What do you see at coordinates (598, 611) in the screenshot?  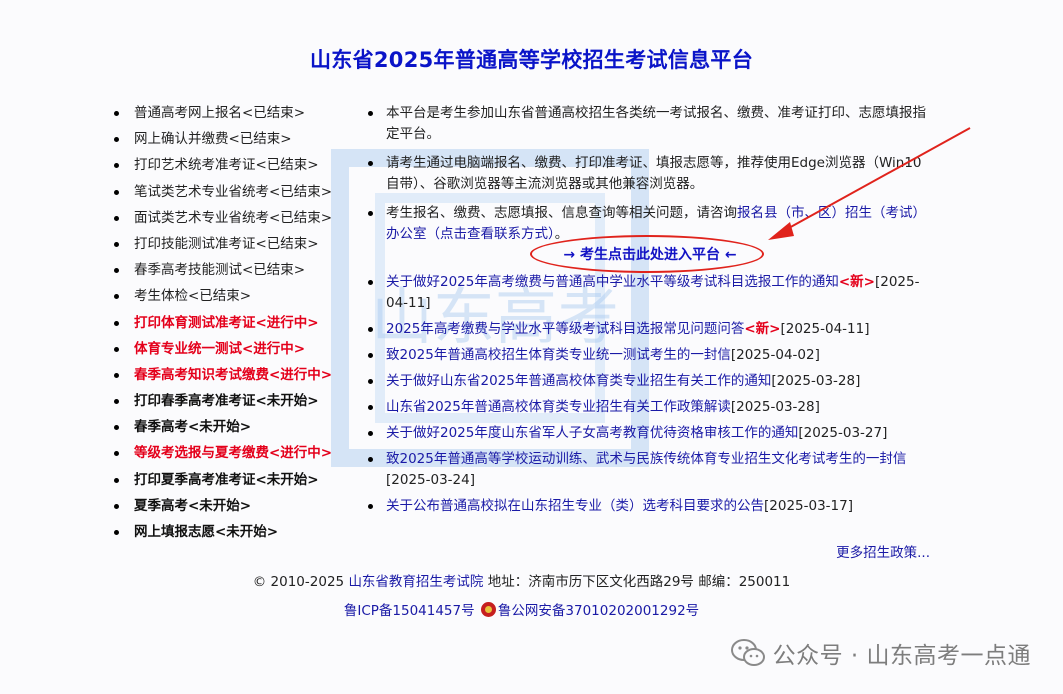 I see `police-record-link: 鲁公网安备37010202001292号` at bounding box center [598, 611].